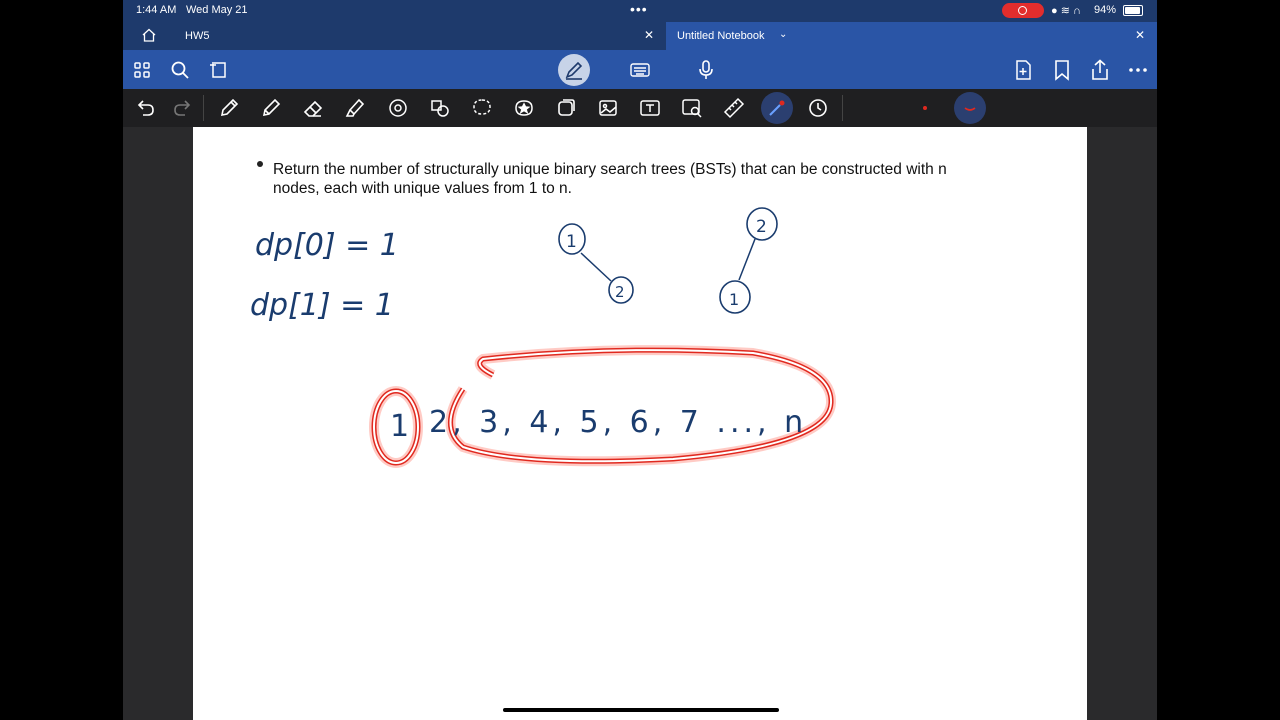 The image size is (1280, 720). I want to click on laser-trail-icon, so click(970, 109).